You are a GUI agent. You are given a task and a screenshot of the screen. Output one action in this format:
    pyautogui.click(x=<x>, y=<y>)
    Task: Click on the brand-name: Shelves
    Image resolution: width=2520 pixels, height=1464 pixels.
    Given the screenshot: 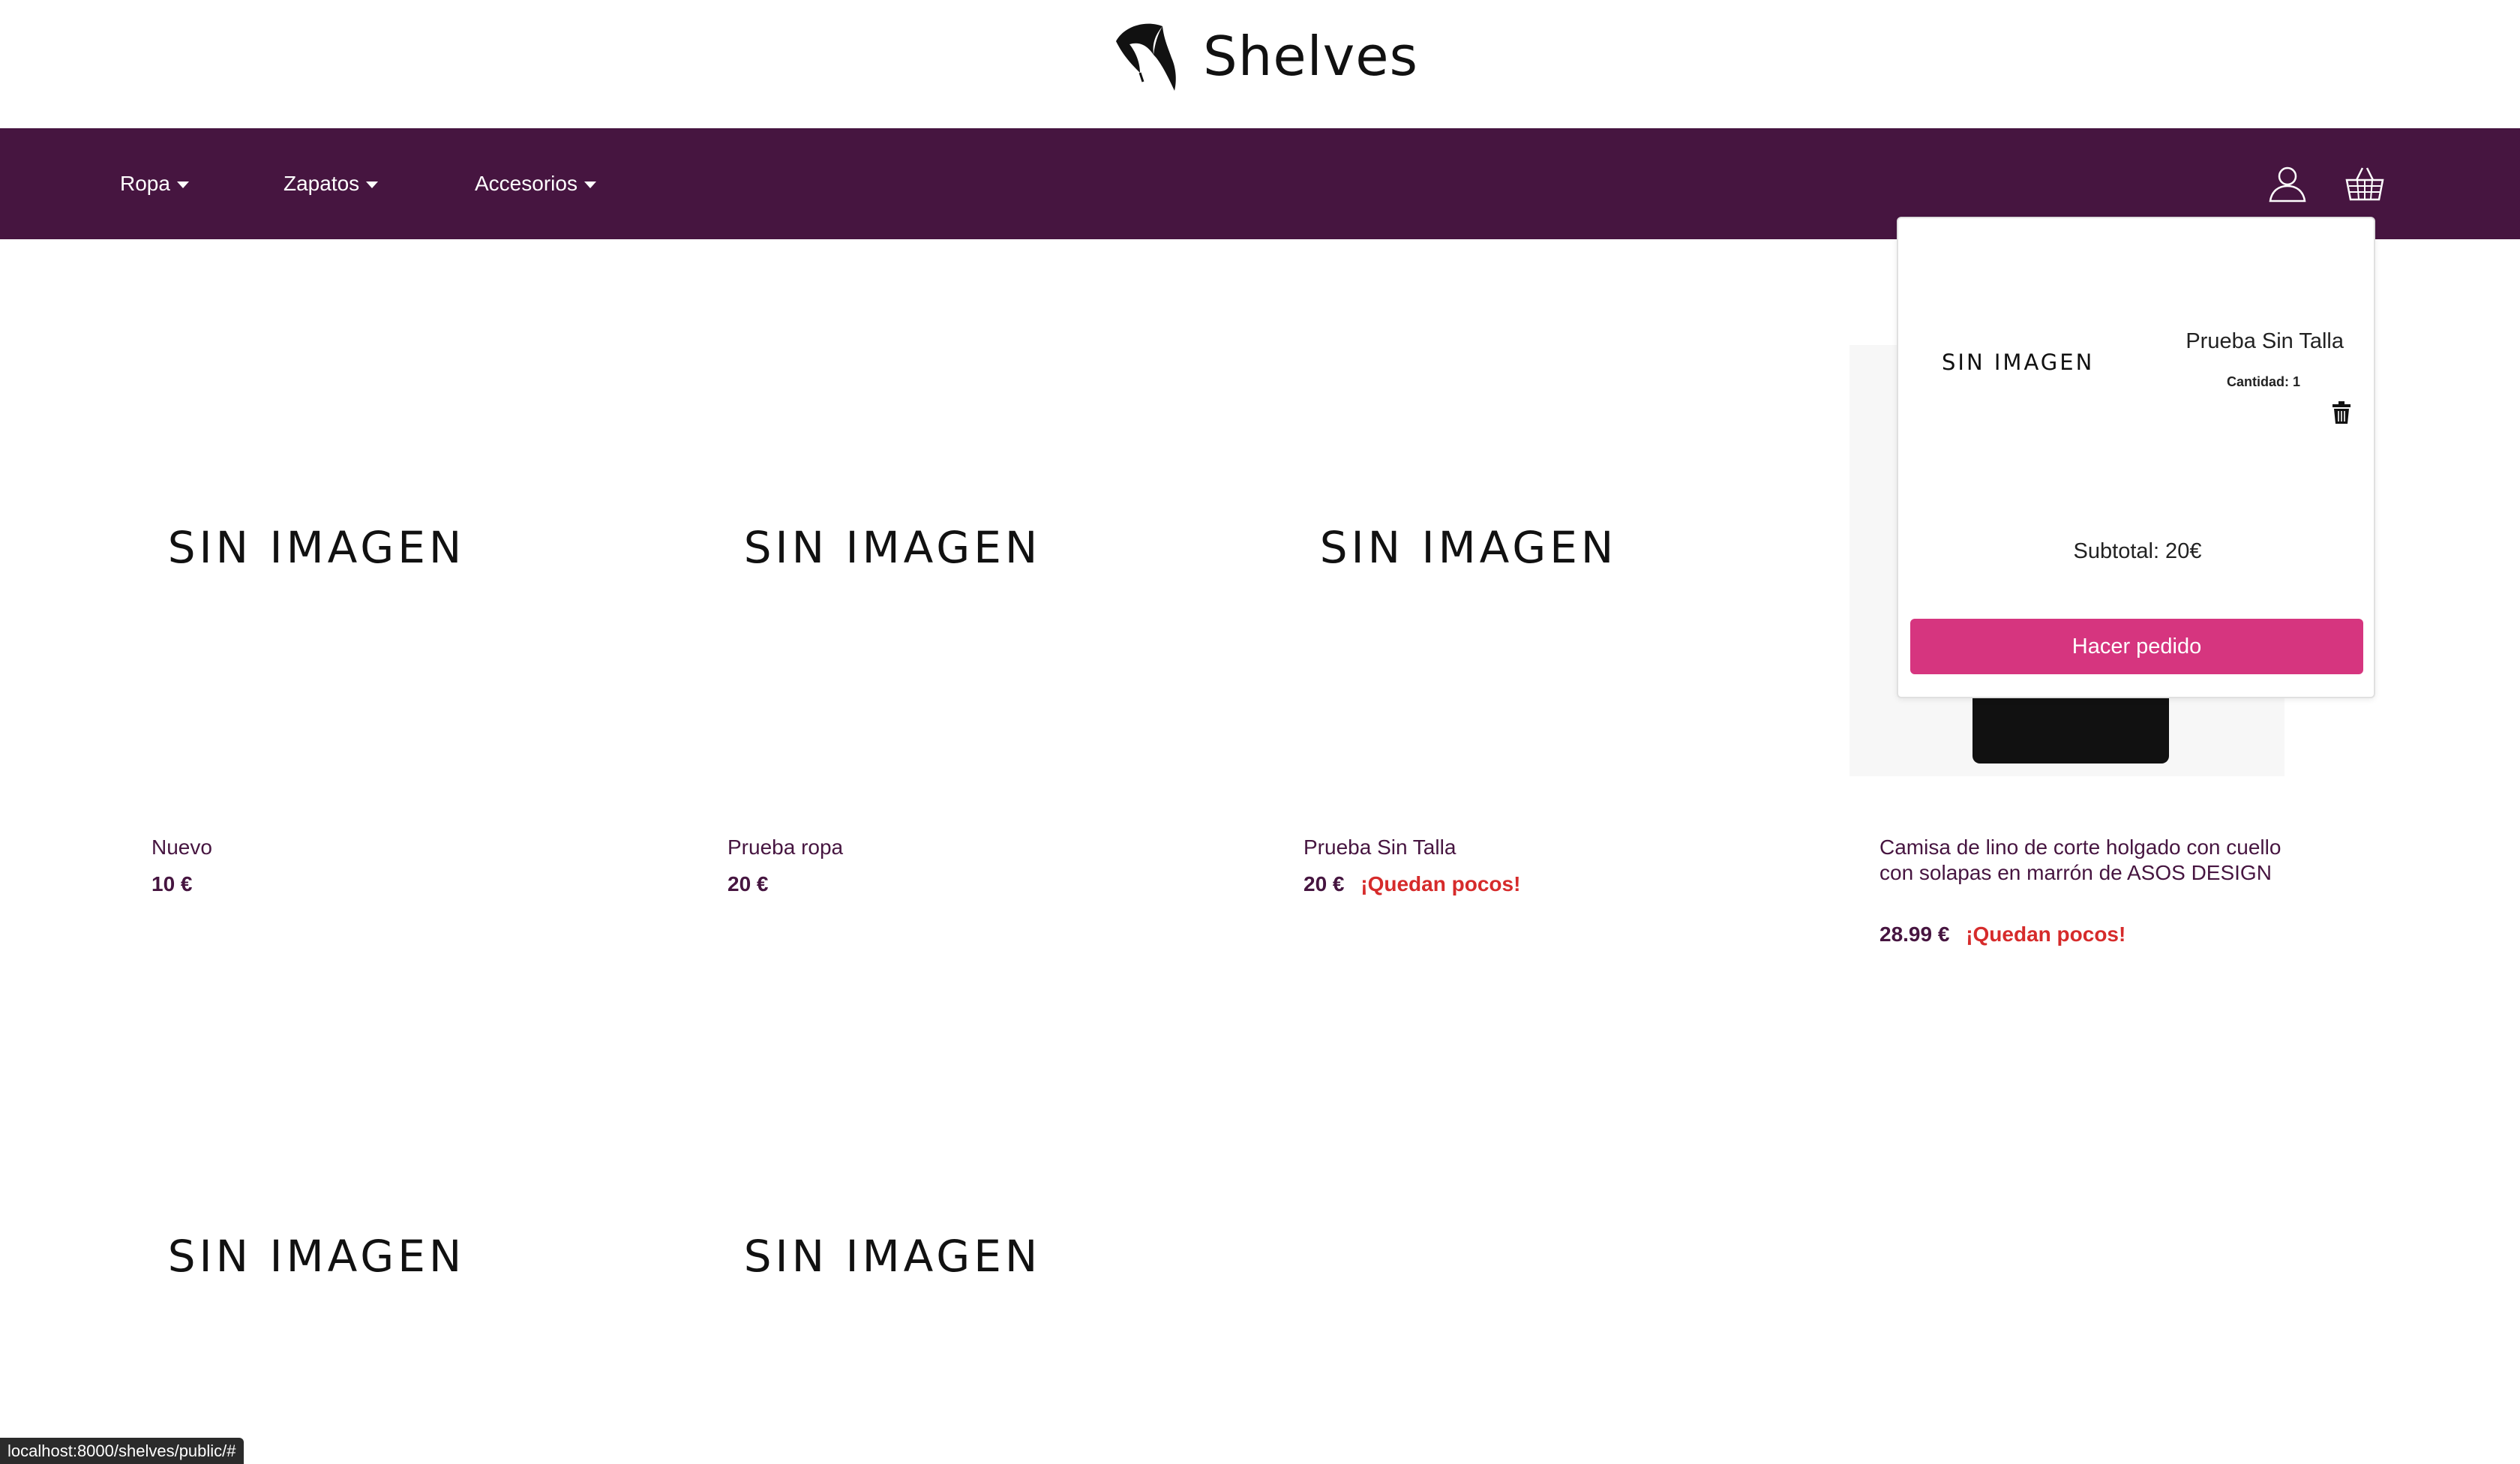 What is the action you would take?
    pyautogui.click(x=1311, y=56)
    